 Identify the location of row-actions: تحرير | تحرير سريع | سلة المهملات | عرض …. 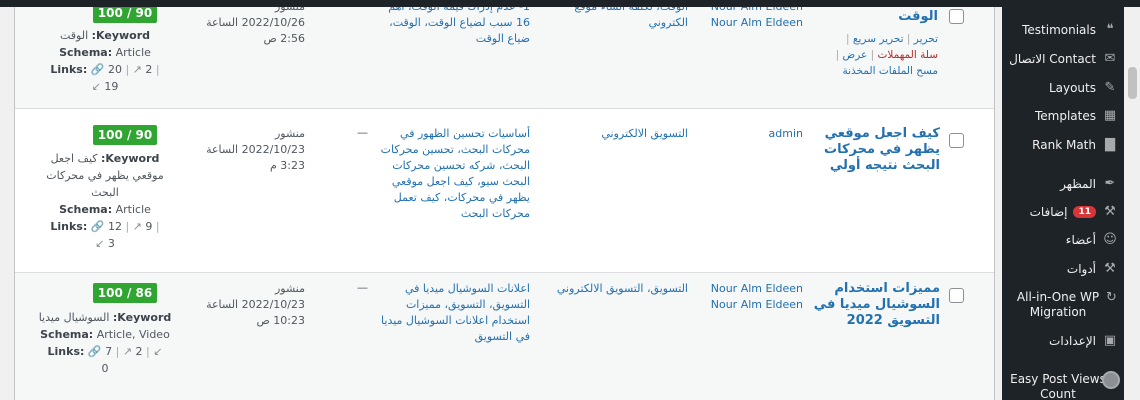
(887, 55).